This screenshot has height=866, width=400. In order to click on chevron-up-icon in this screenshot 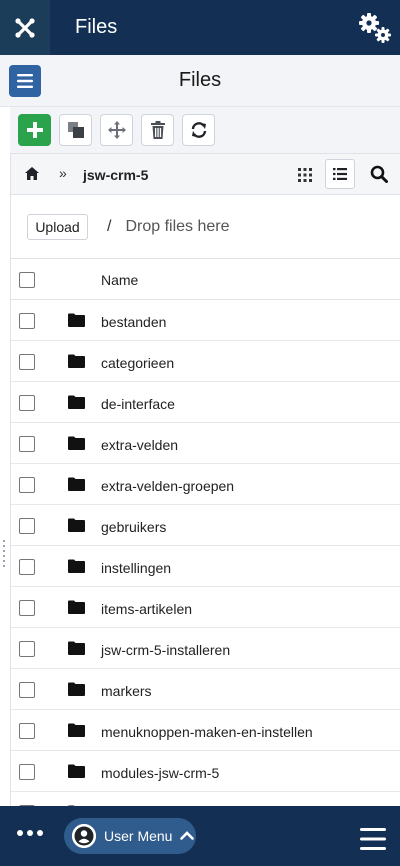, I will do `click(187, 836)`.